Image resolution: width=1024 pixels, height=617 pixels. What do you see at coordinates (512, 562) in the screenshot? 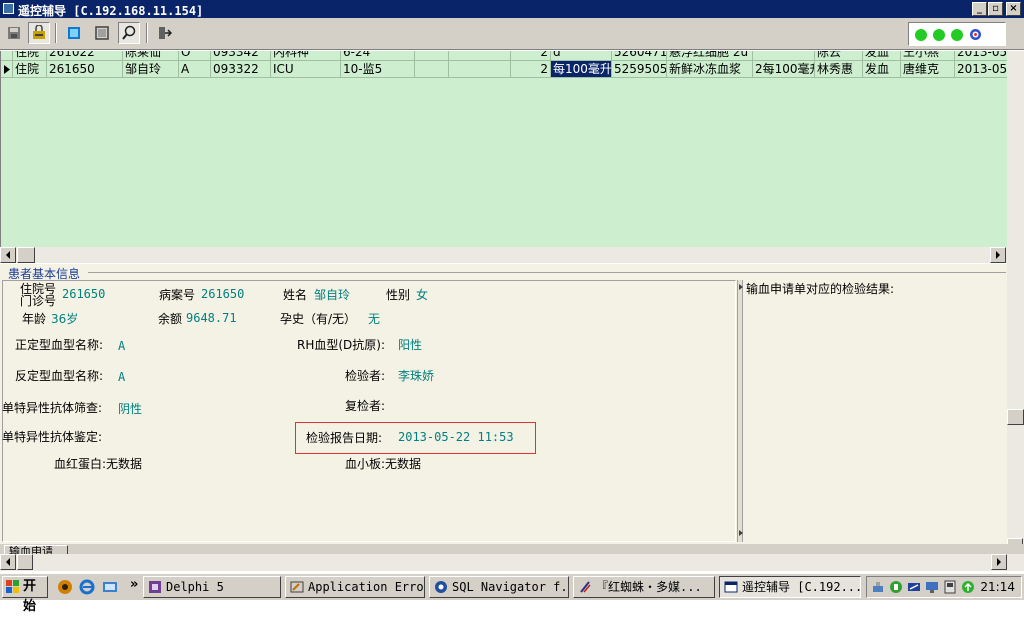
I see `bottom-horizontal-scrollbar` at bounding box center [512, 562].